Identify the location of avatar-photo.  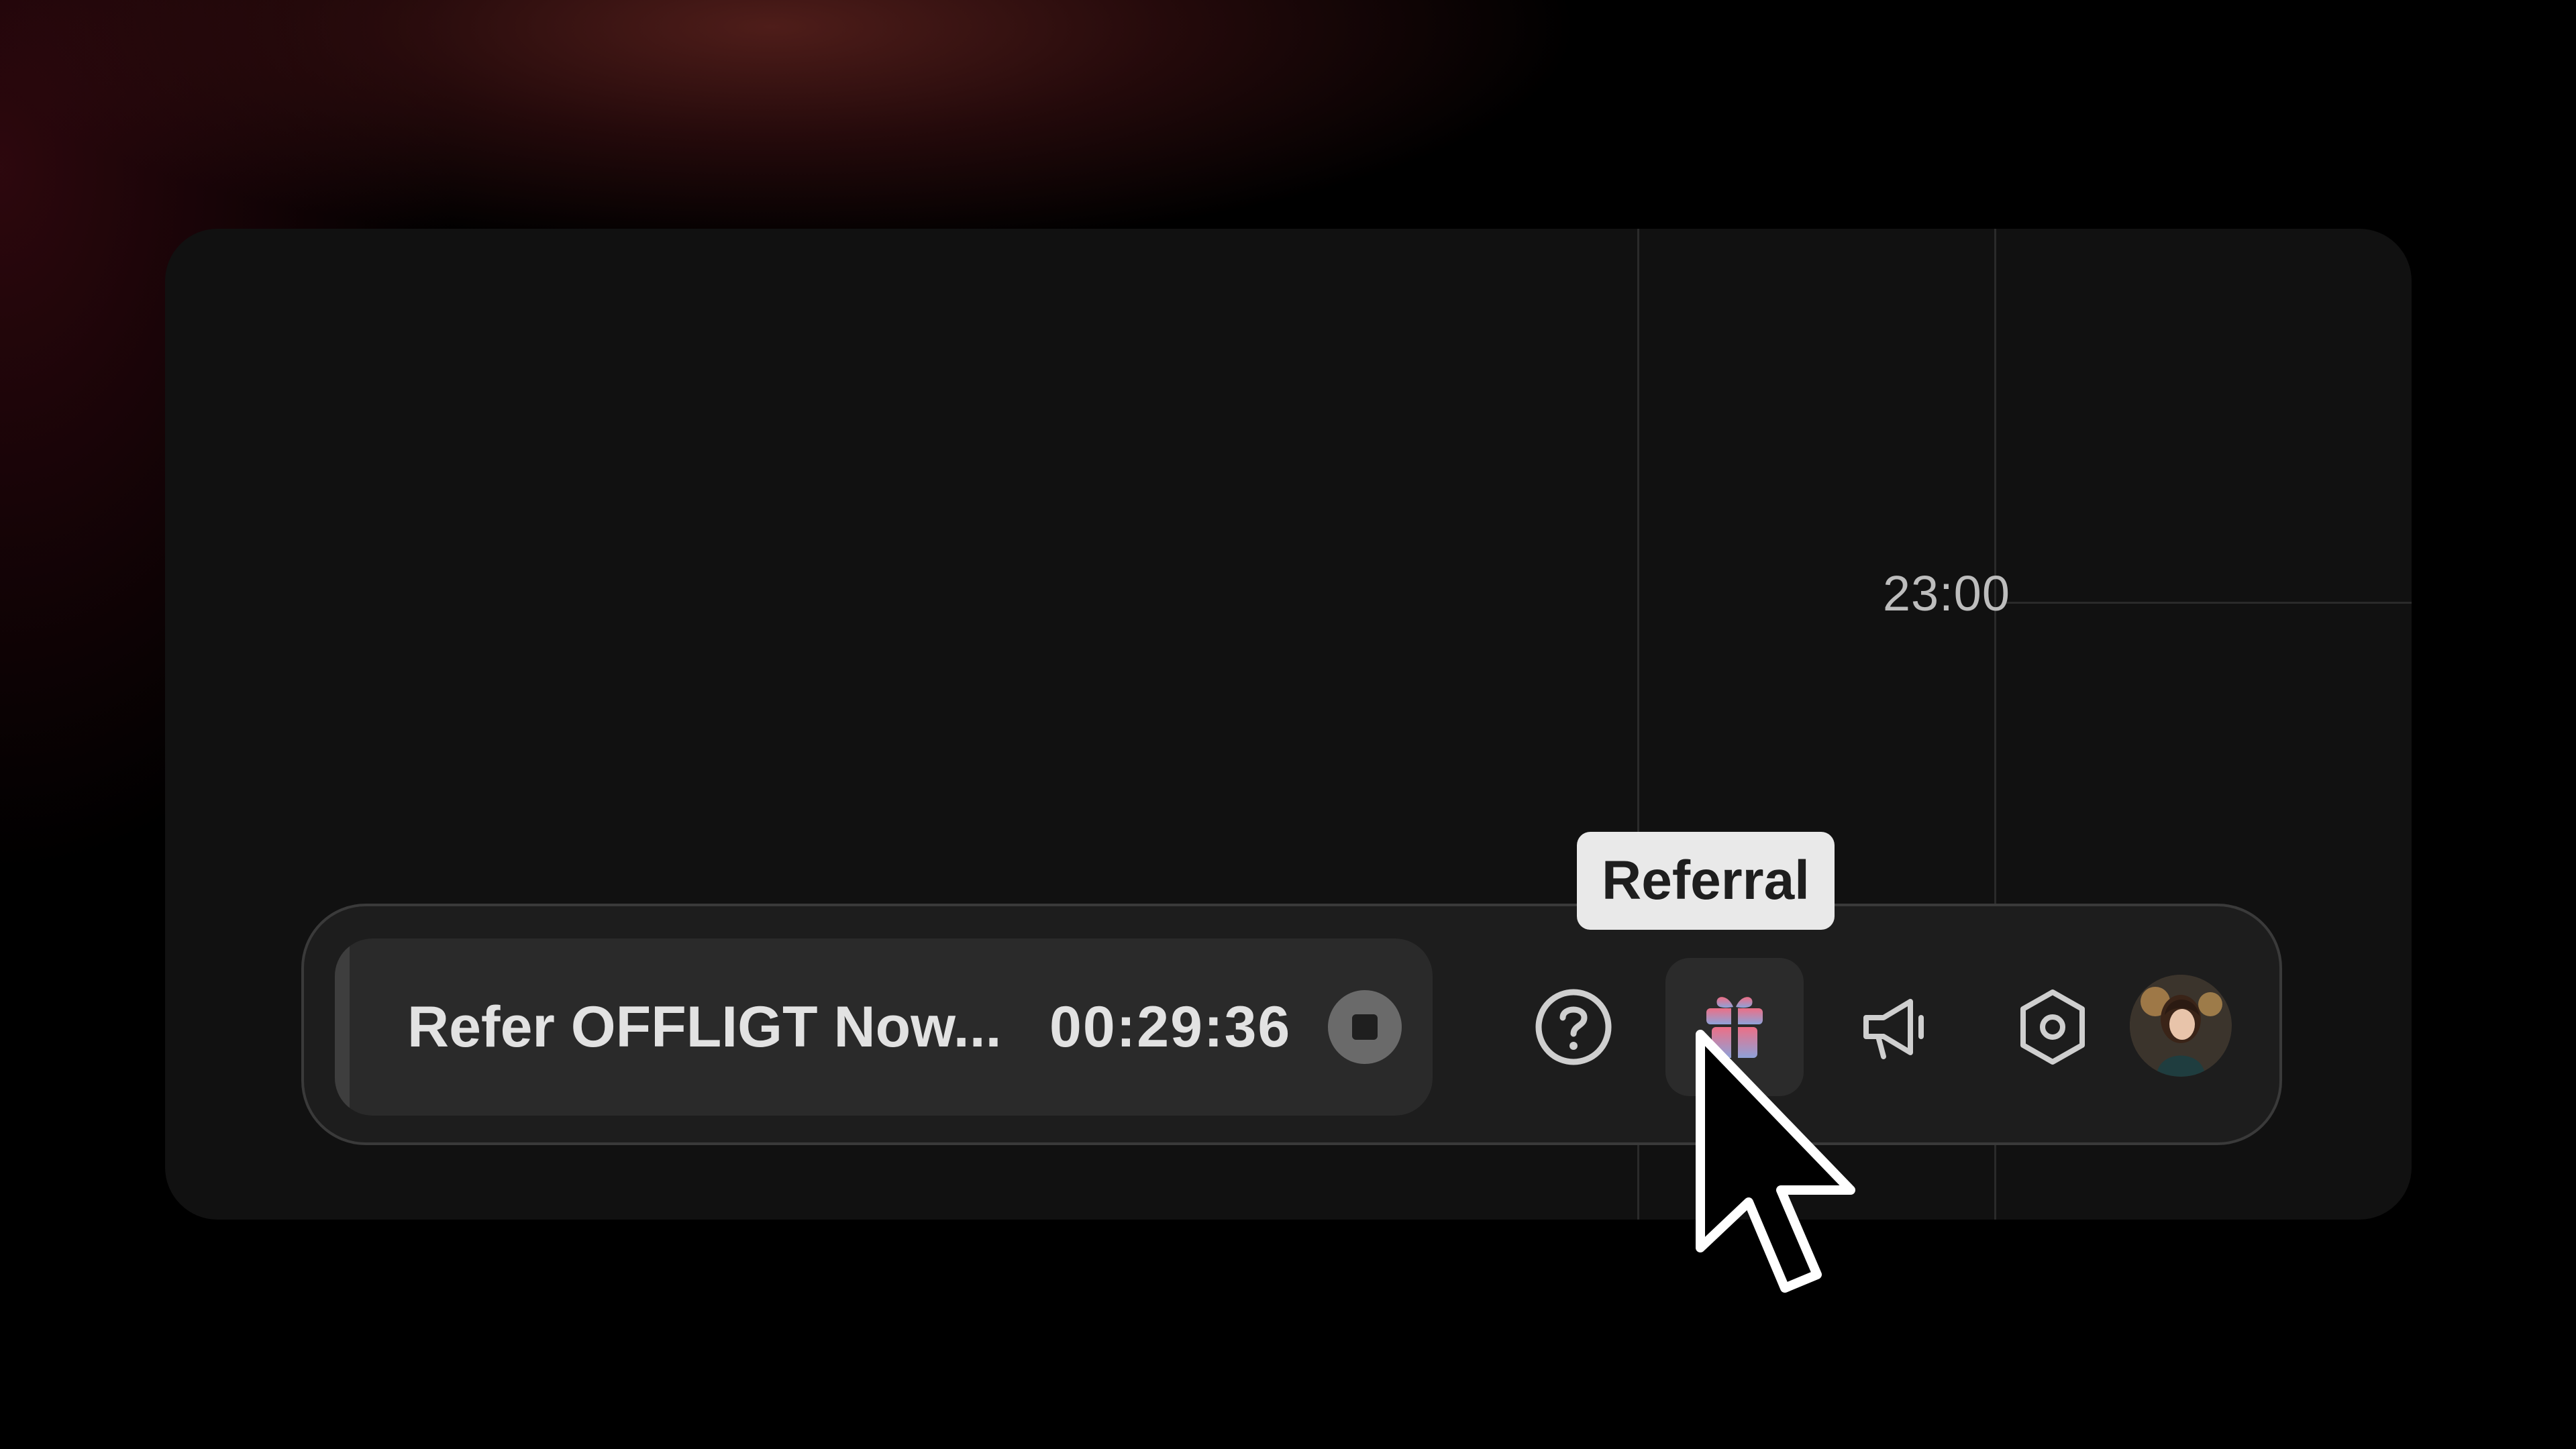
(2181, 1026).